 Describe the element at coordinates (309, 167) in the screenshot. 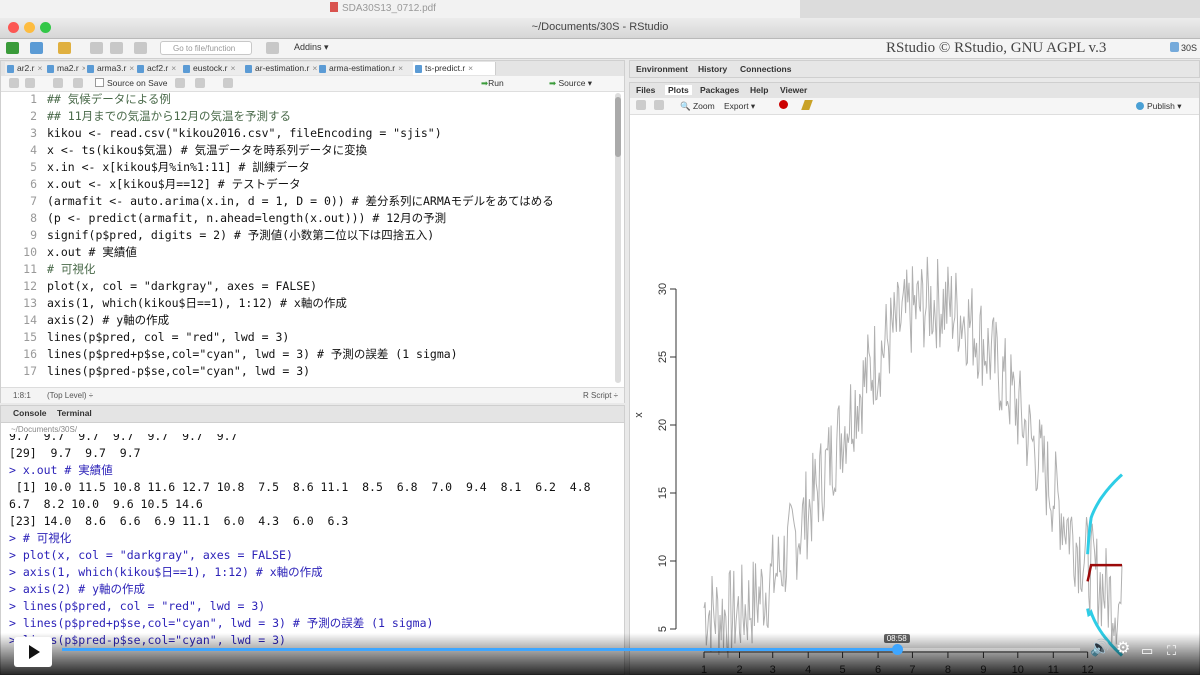

I see `code-line: 5 x.in <- x[kikou$月%in%1:11] # 訓練データ` at that location.